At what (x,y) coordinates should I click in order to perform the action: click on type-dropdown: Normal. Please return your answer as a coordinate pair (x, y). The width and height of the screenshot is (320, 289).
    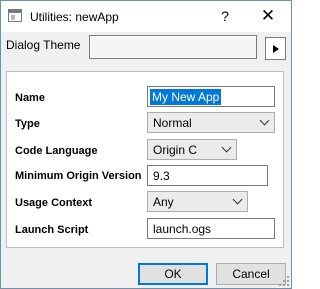
    Looking at the image, I should click on (211, 122).